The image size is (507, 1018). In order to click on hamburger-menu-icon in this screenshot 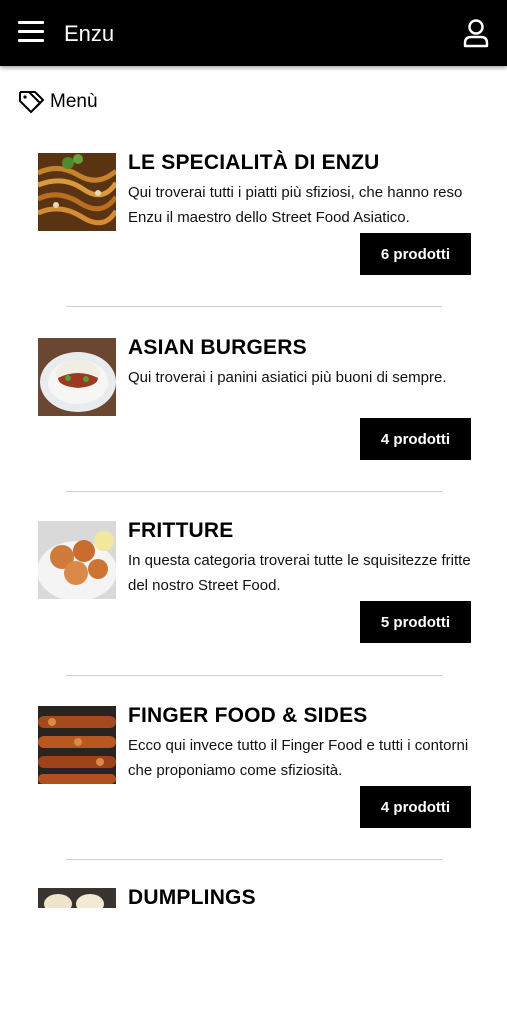, I will do `click(31, 33)`.